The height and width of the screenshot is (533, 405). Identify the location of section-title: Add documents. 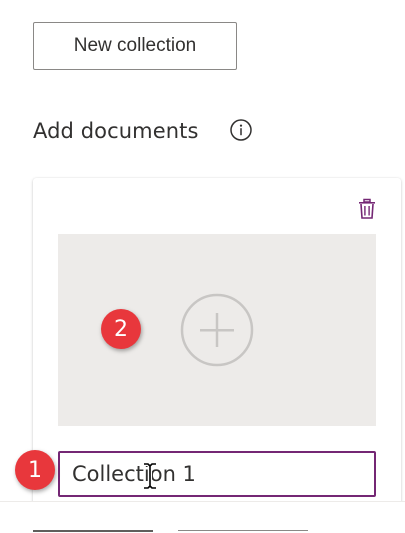
(116, 131).